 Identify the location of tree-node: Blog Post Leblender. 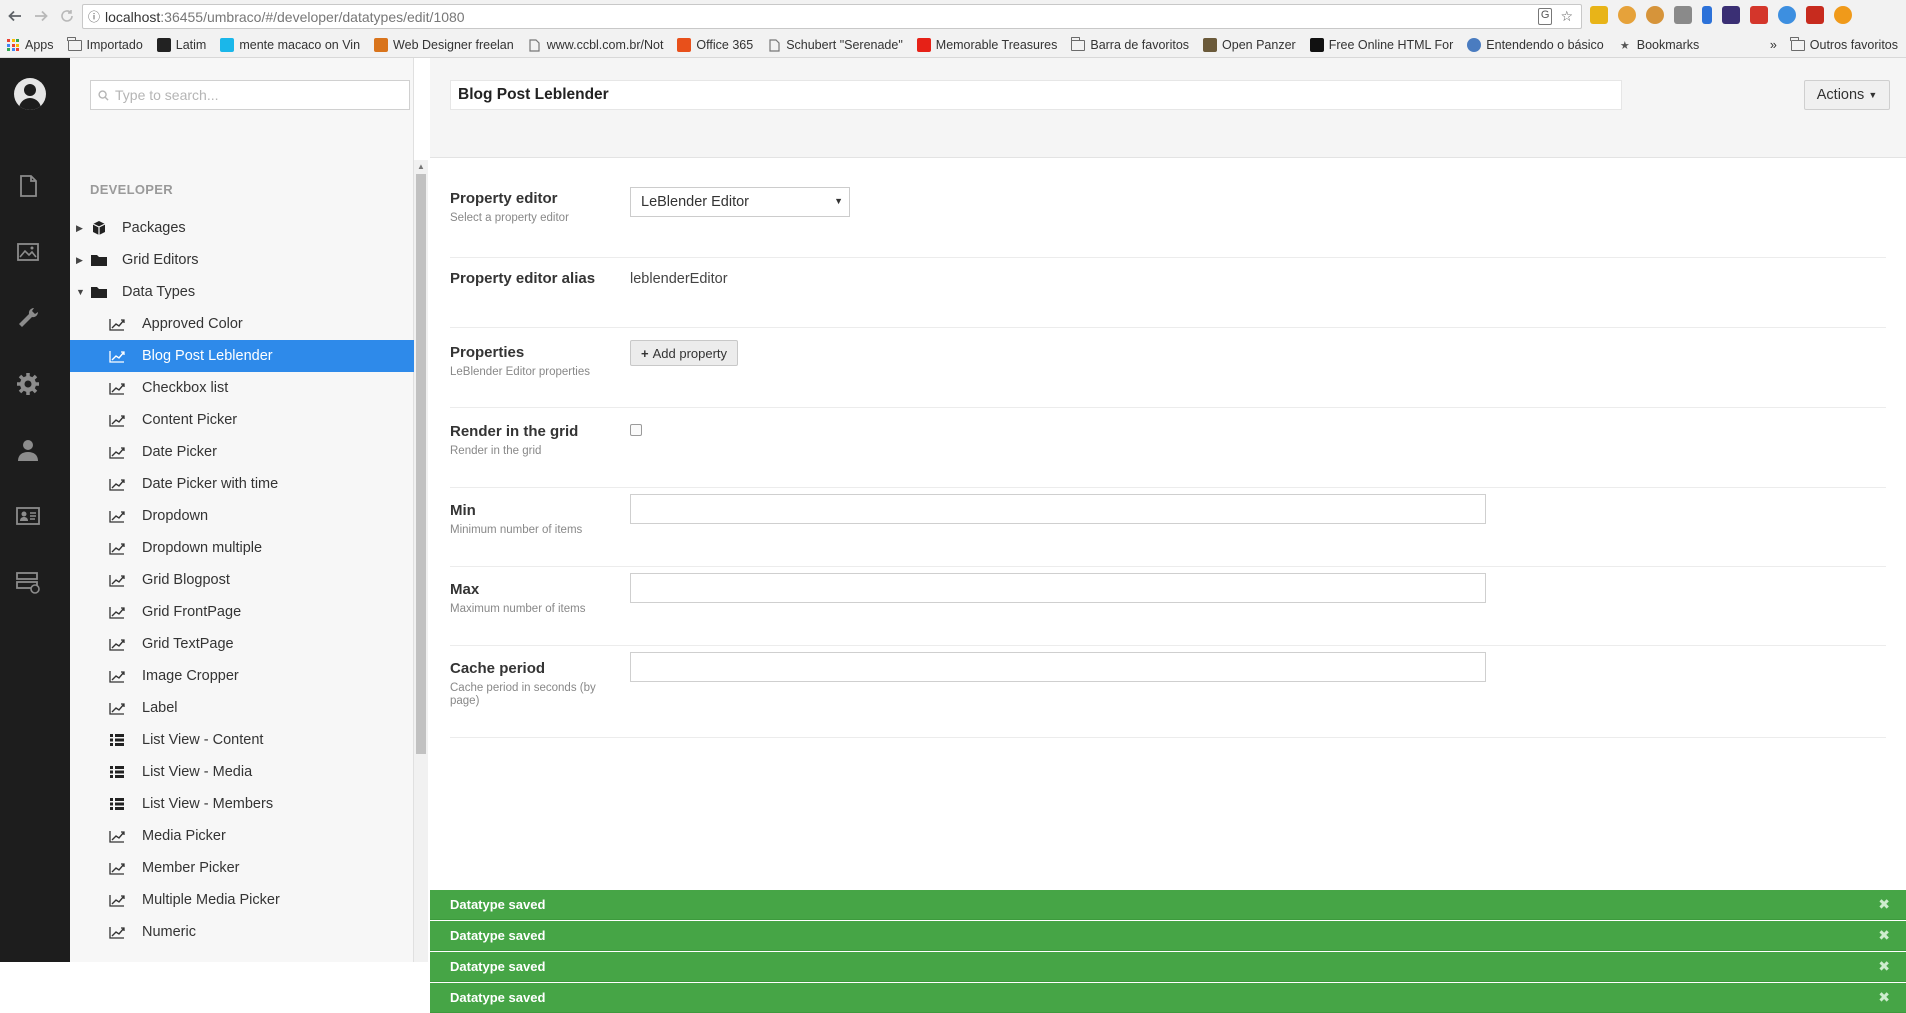
(242, 356).